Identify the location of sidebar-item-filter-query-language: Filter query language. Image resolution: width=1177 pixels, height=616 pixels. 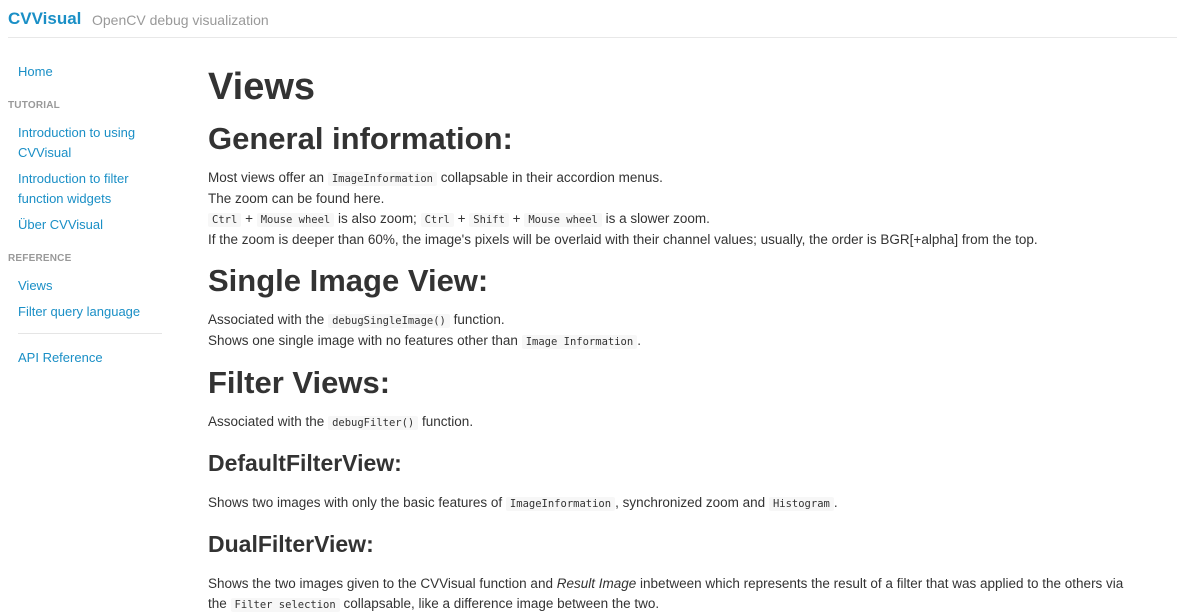
(88, 312).